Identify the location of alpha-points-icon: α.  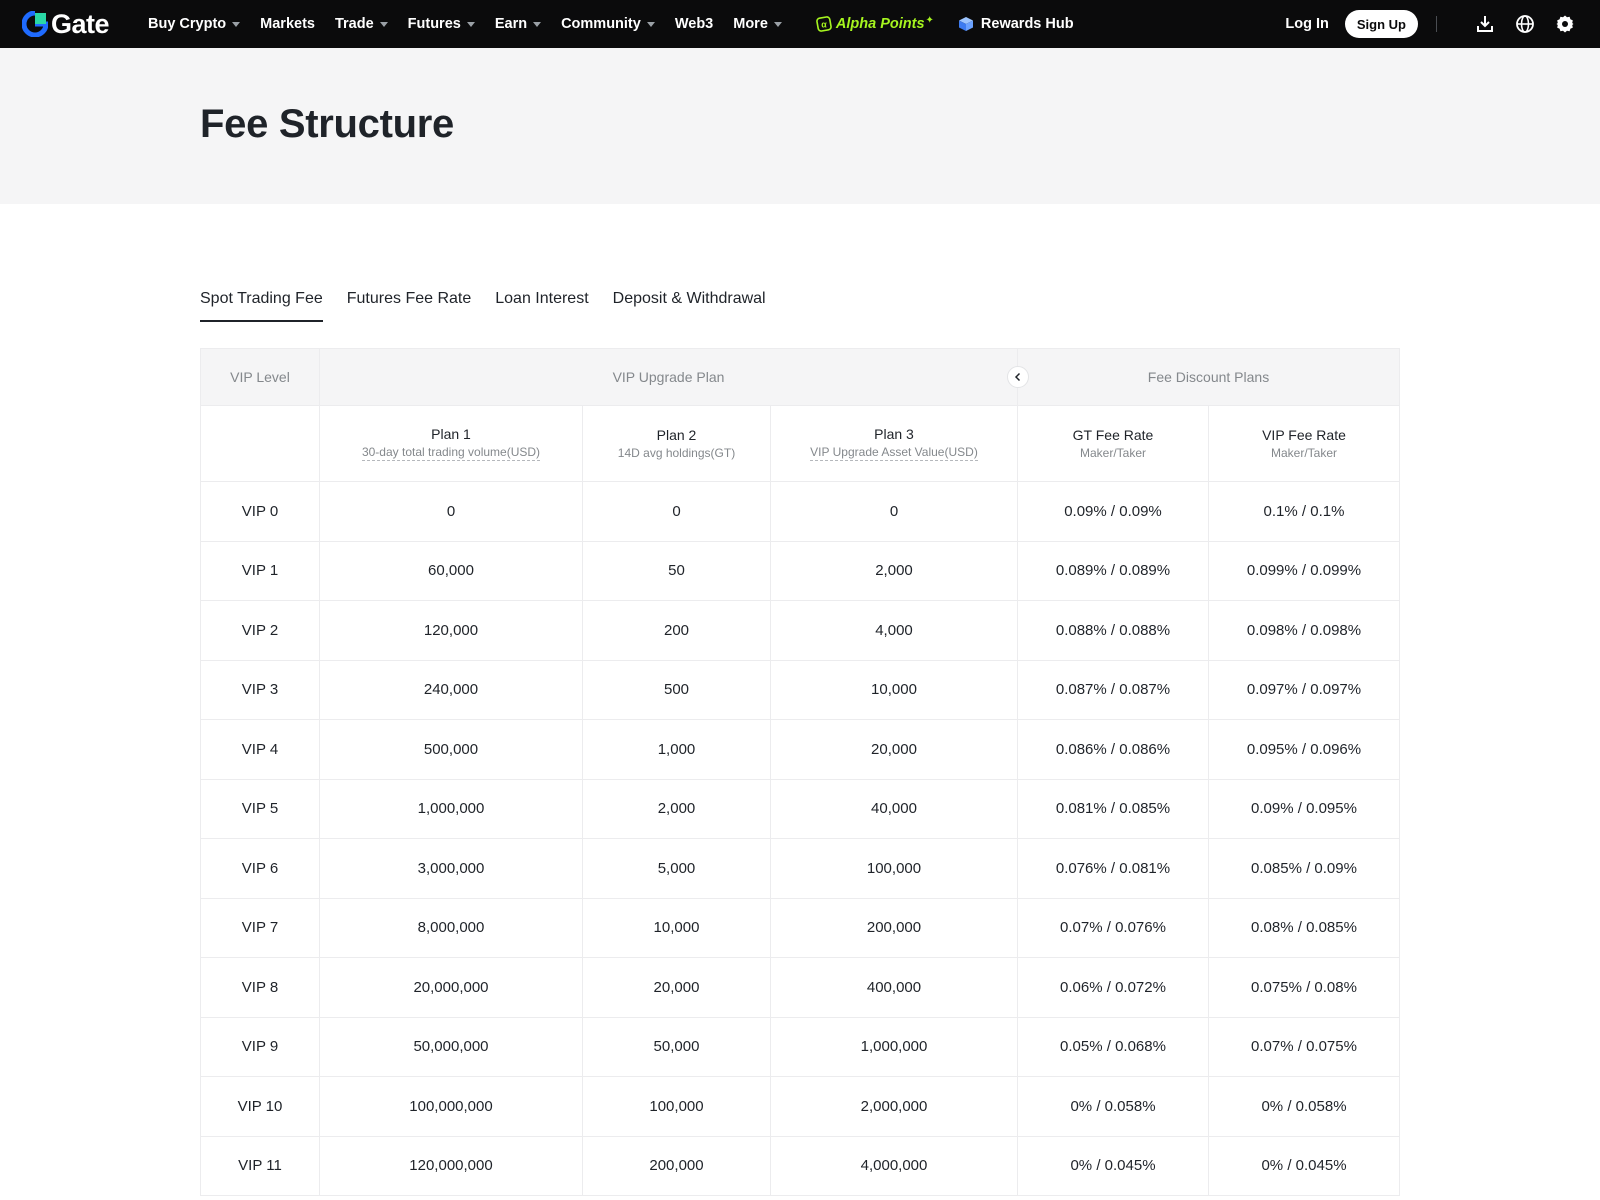
(824, 24).